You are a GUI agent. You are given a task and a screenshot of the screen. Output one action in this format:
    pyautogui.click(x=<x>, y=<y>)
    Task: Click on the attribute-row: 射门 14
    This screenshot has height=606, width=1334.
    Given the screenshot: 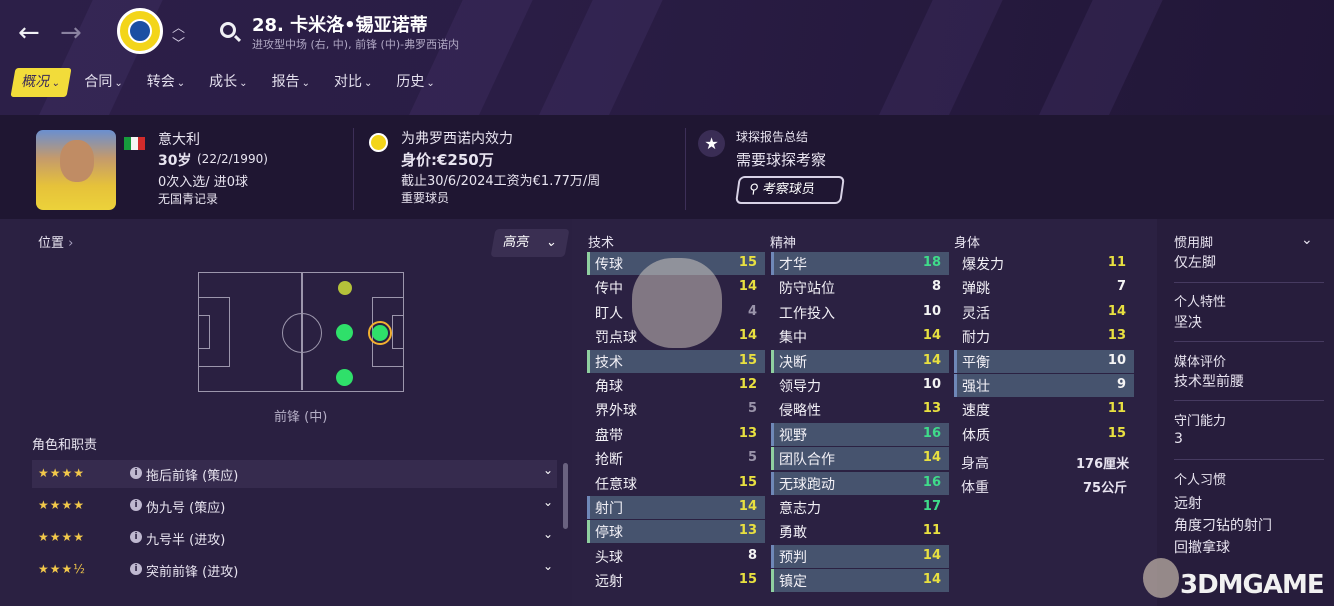 What is the action you would take?
    pyautogui.click(x=676, y=507)
    